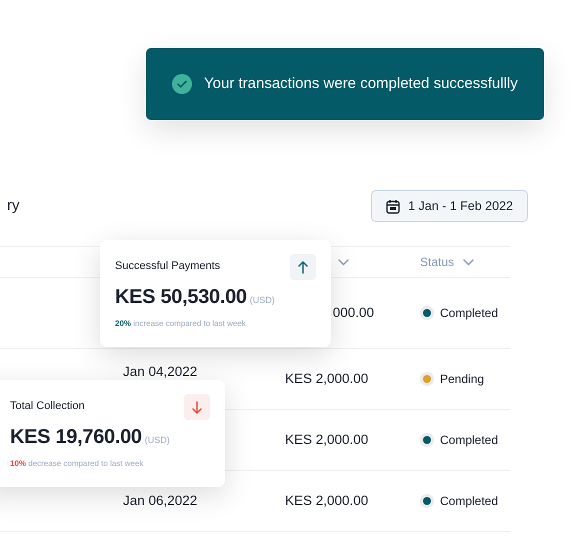 This screenshot has height=536, width=588. I want to click on calendar-icon, so click(393, 206).